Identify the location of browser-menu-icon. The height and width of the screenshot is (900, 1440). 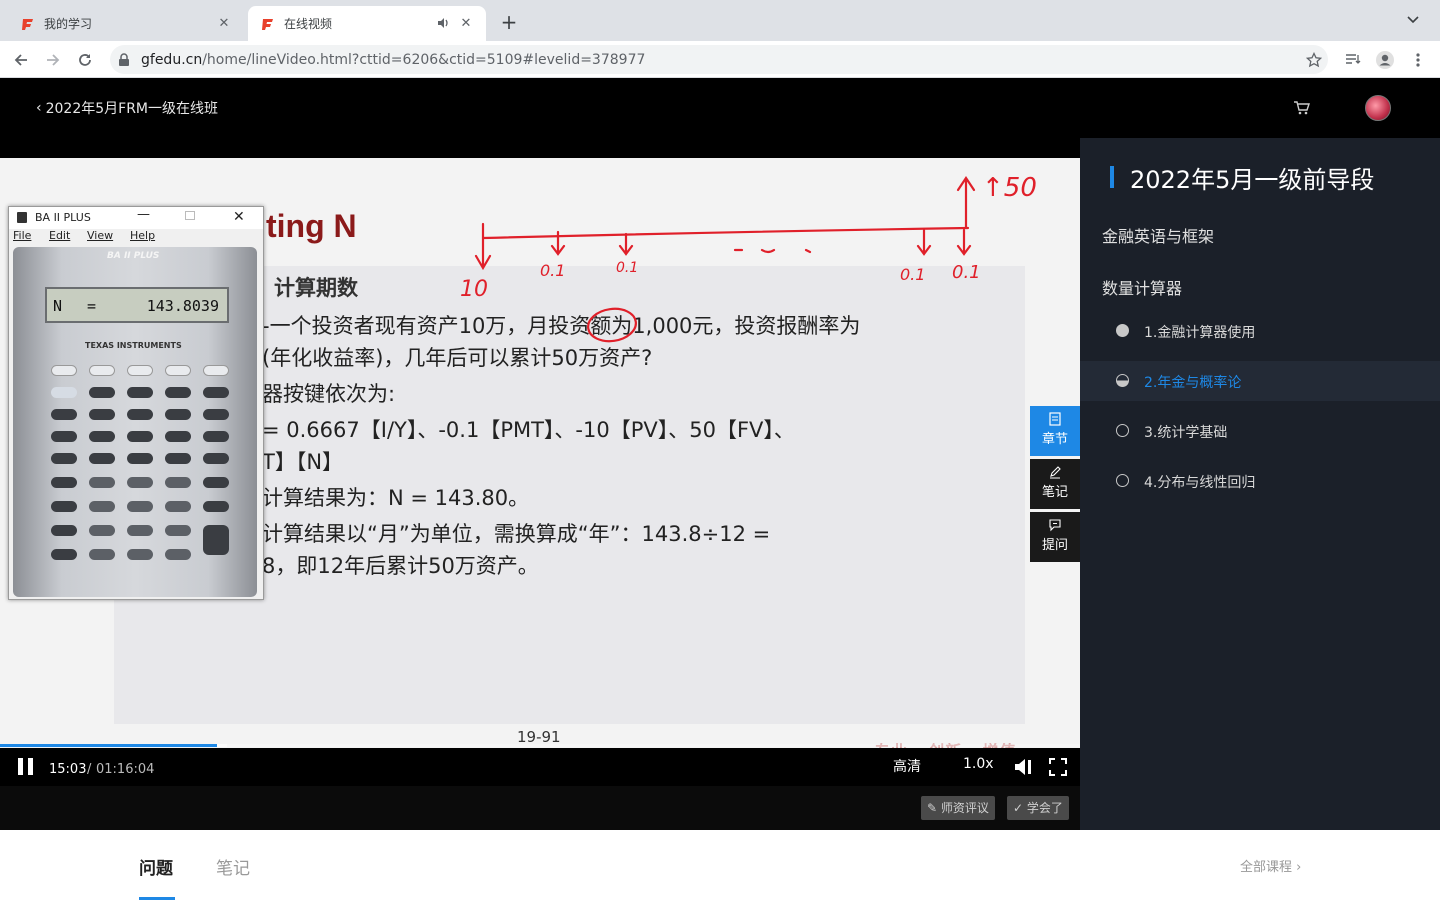
(1418, 60).